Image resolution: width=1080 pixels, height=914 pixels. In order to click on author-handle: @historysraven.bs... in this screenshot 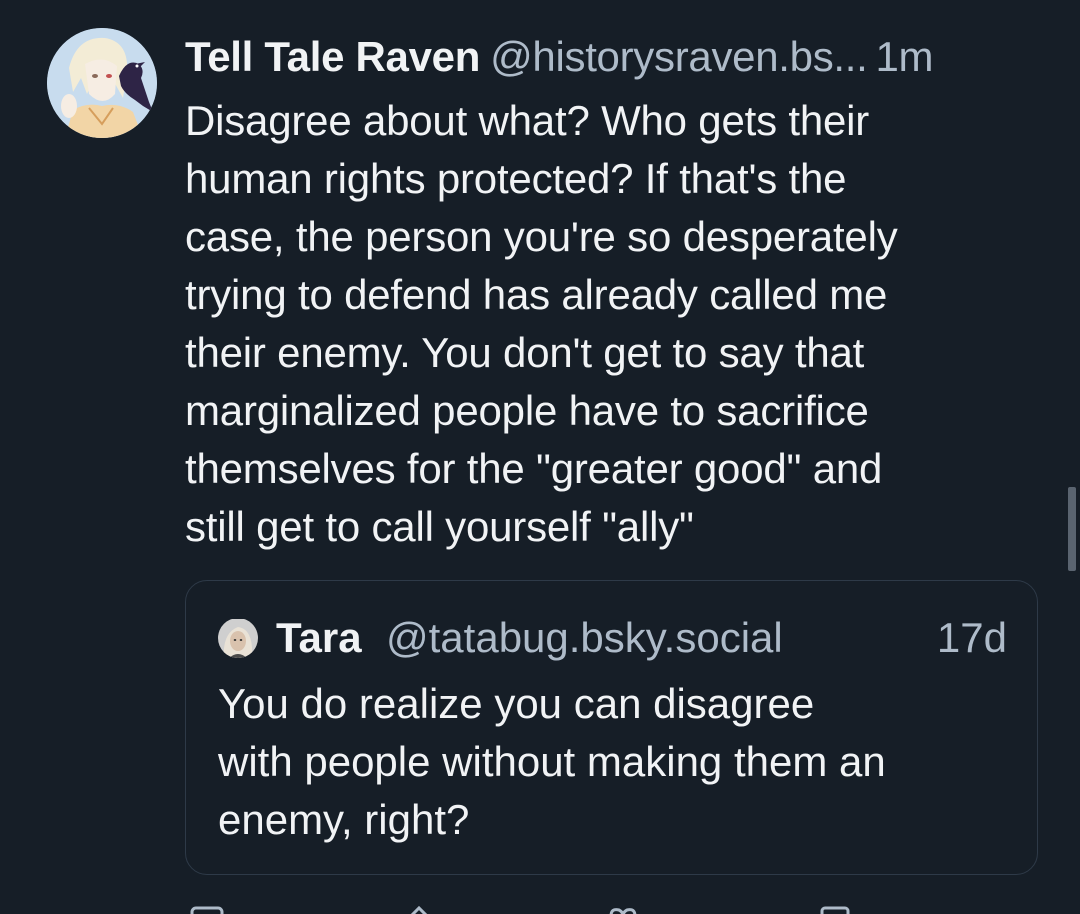, I will do `click(679, 56)`.